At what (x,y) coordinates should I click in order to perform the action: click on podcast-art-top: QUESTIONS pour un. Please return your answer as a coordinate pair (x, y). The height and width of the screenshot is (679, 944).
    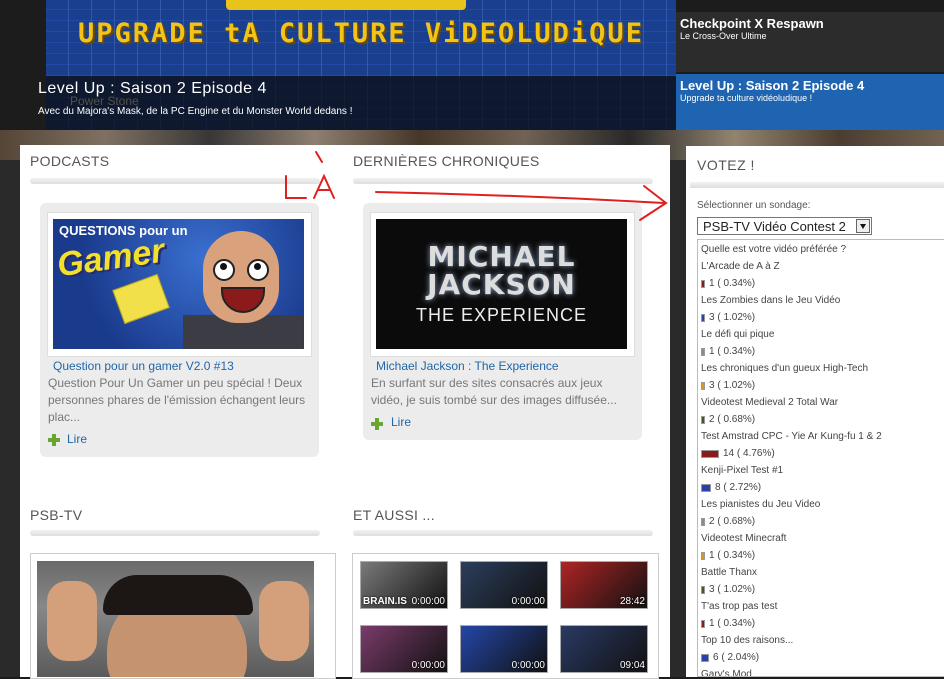
    Looking at the image, I should click on (123, 230).